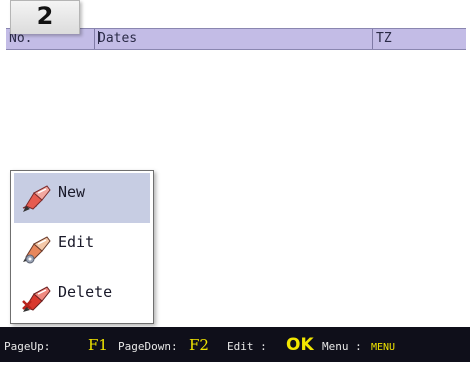 Image resolution: width=470 pixels, height=365 pixels. I want to click on softkey-menu-key: MENU, so click(383, 346).